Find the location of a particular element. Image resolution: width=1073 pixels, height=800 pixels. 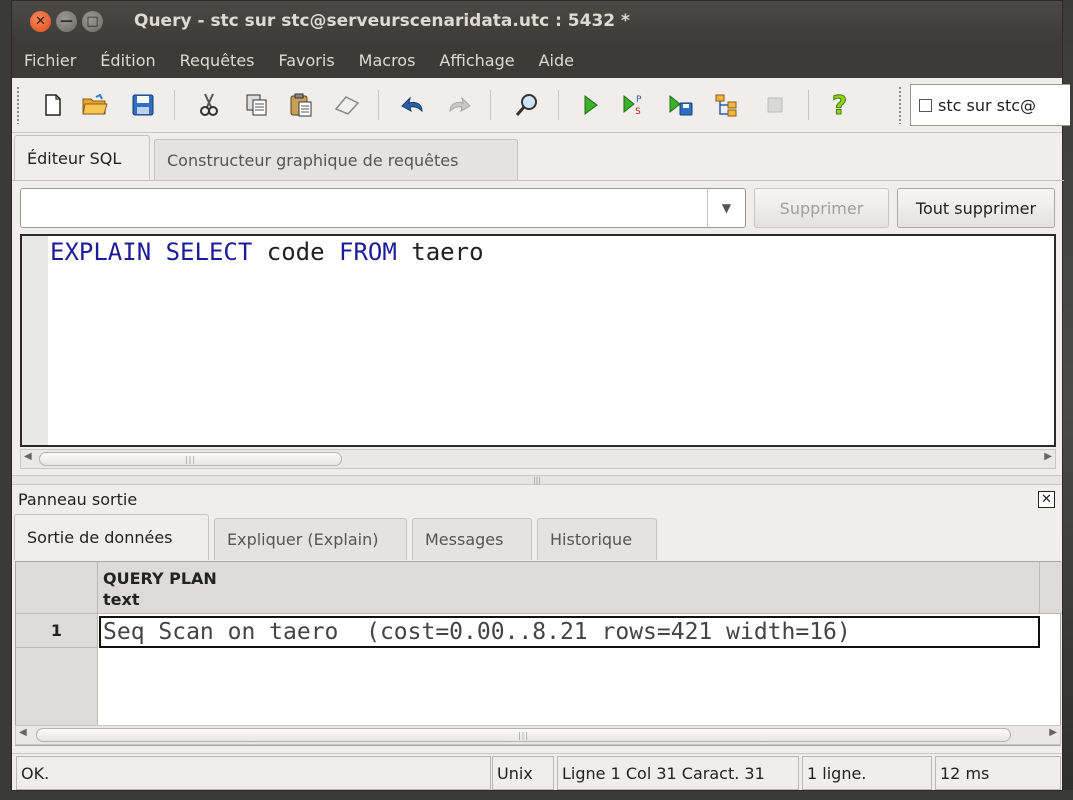

query-history-combo: ▼ is located at coordinates (383, 208).